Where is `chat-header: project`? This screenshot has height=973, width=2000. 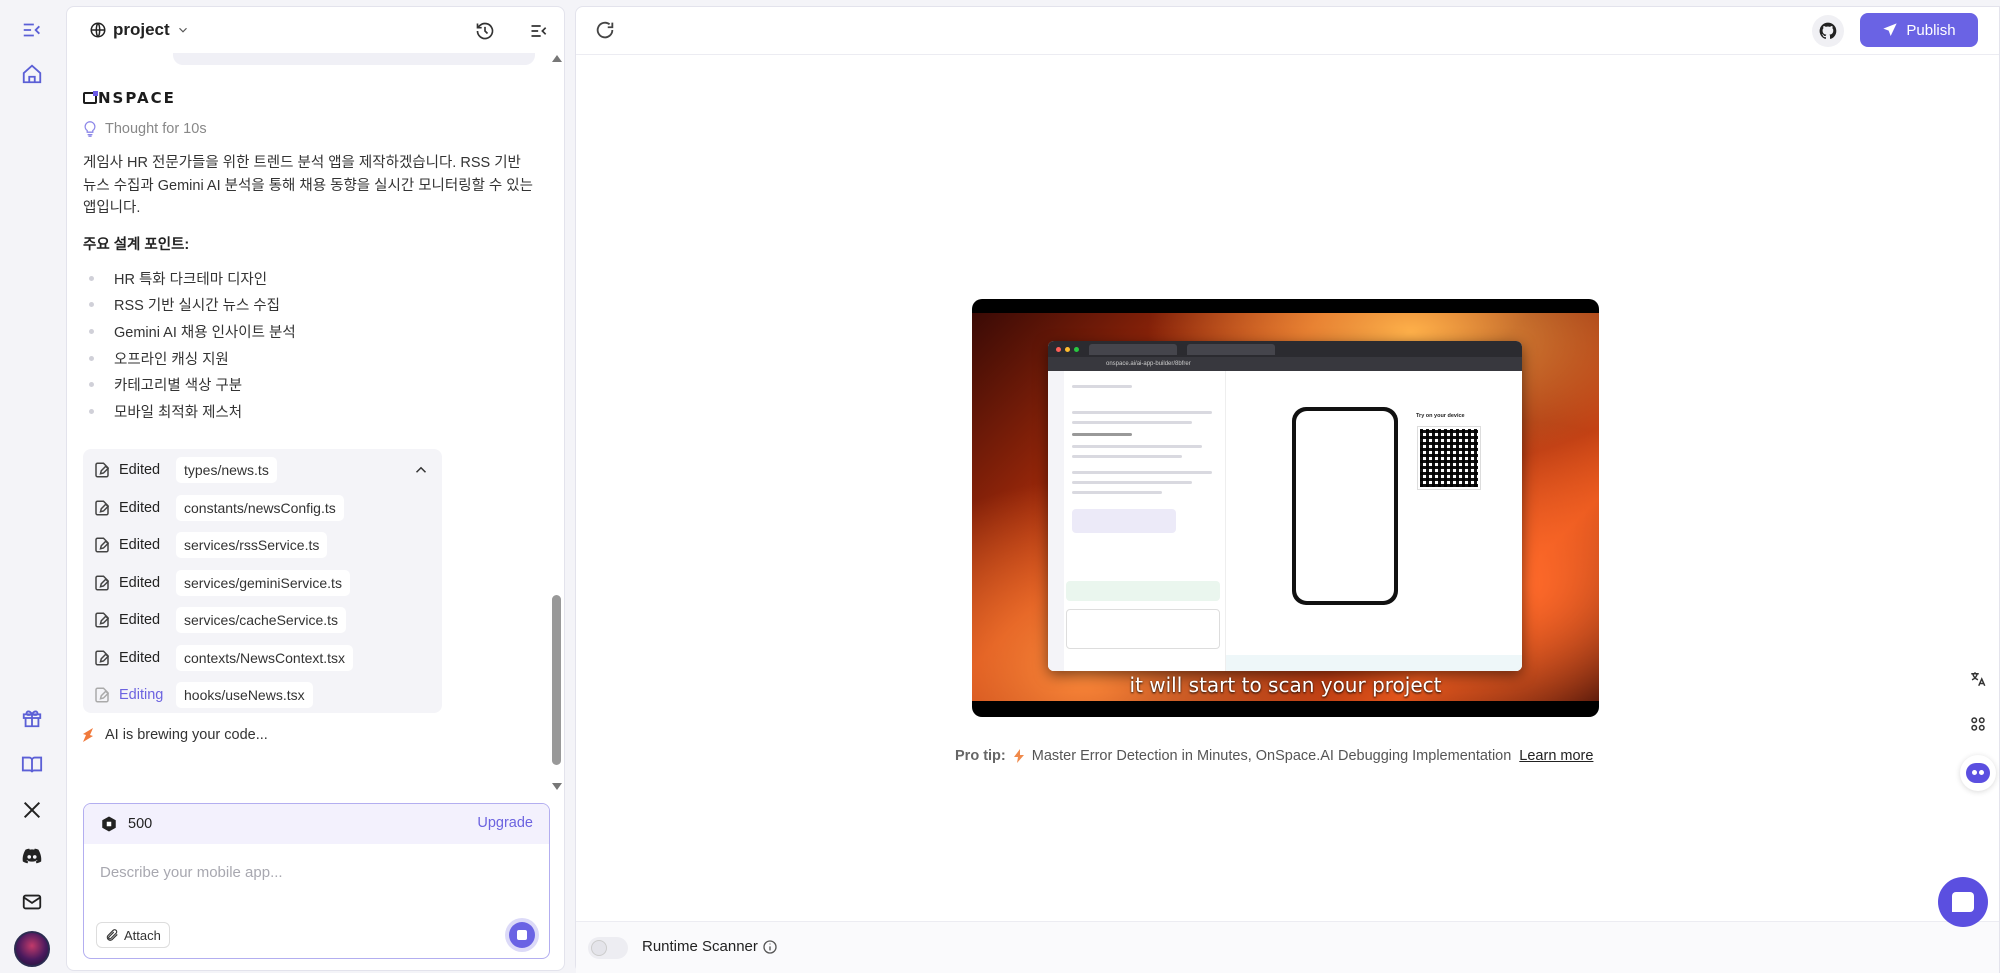 chat-header: project is located at coordinates (315, 30).